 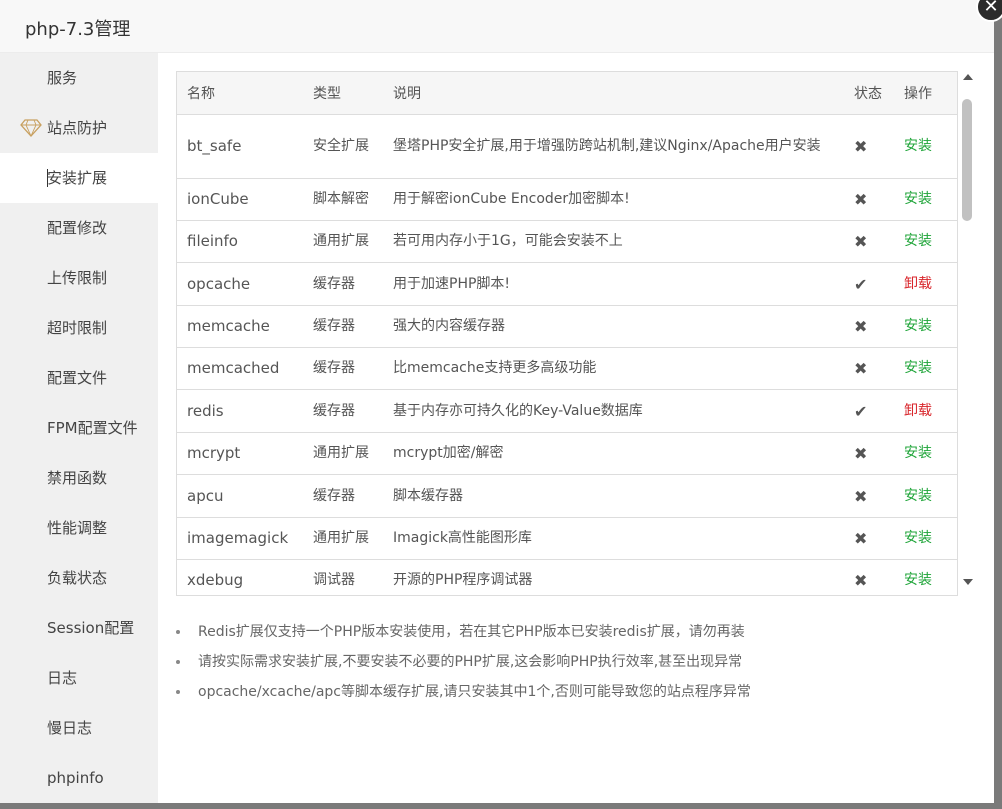 I want to click on sidebar-item-performance-tuning: 性能调整, so click(x=79, y=528).